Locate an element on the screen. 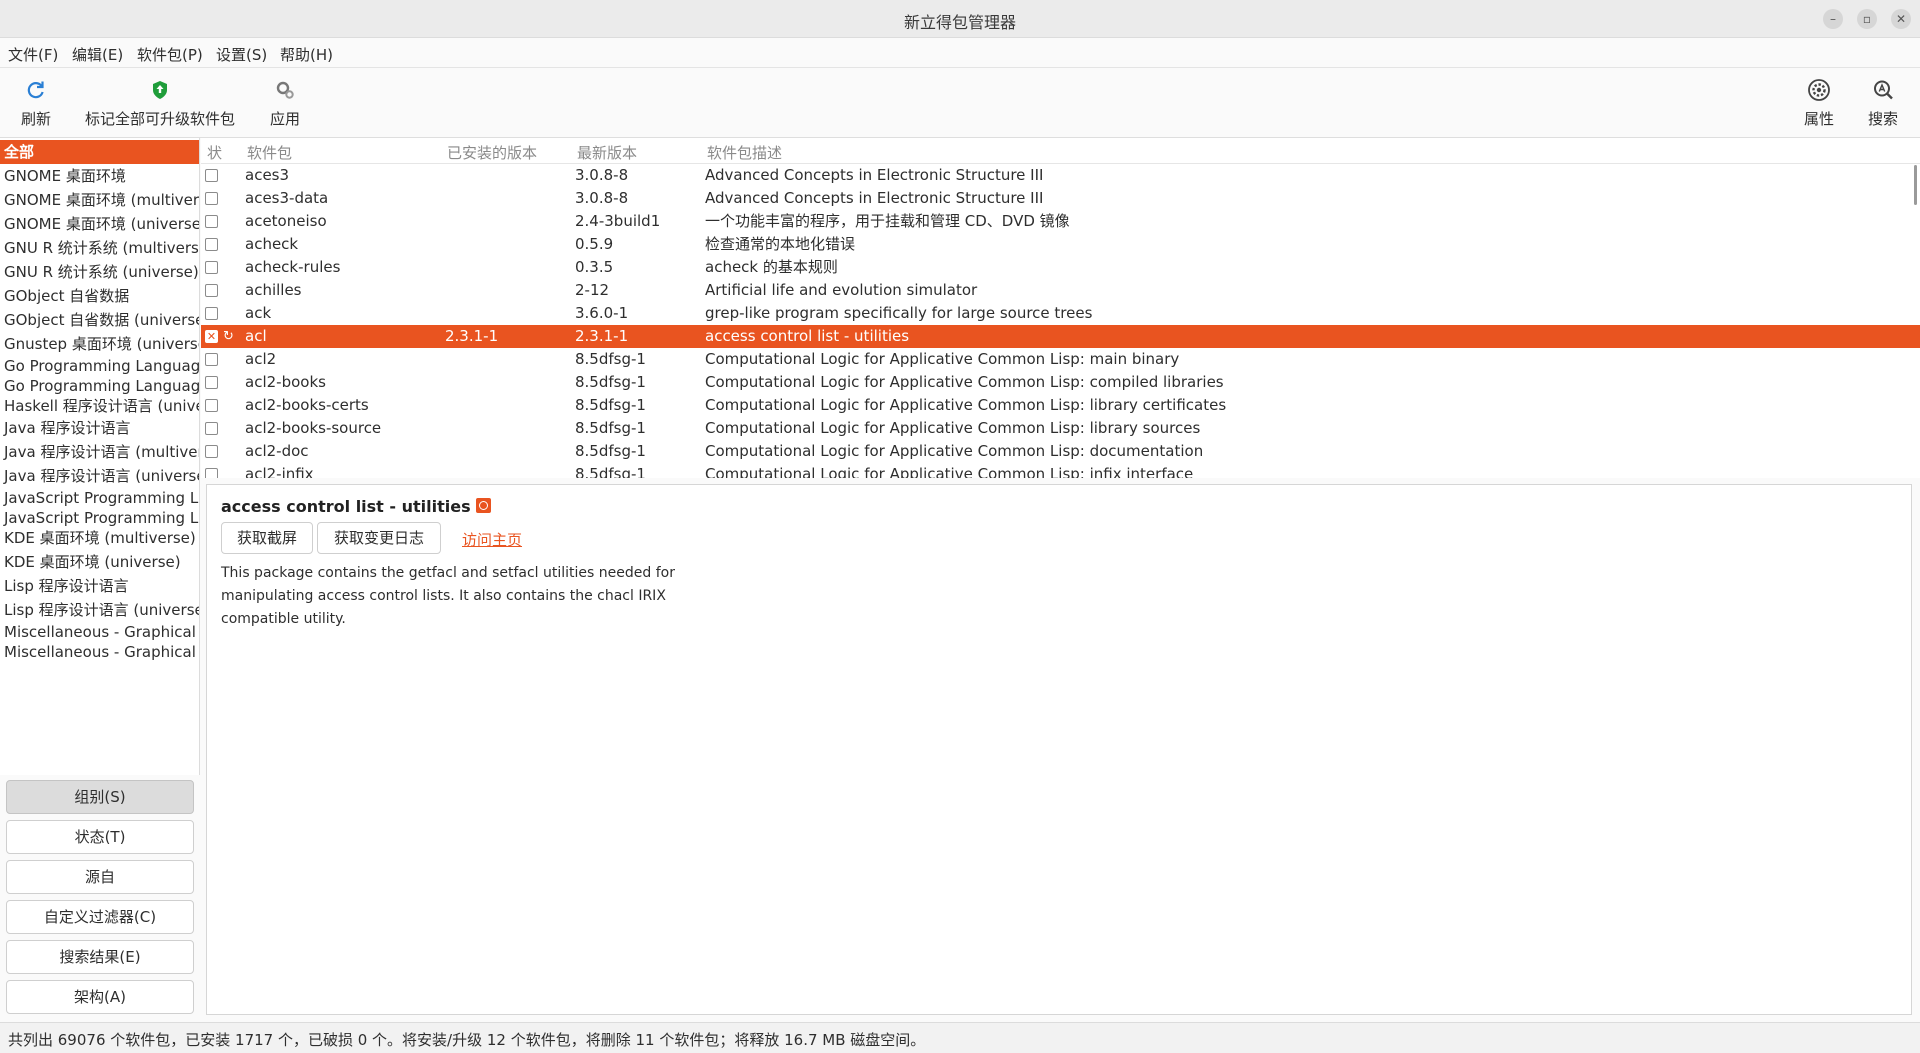  menu-edit: 编辑(E) is located at coordinates (97, 54).